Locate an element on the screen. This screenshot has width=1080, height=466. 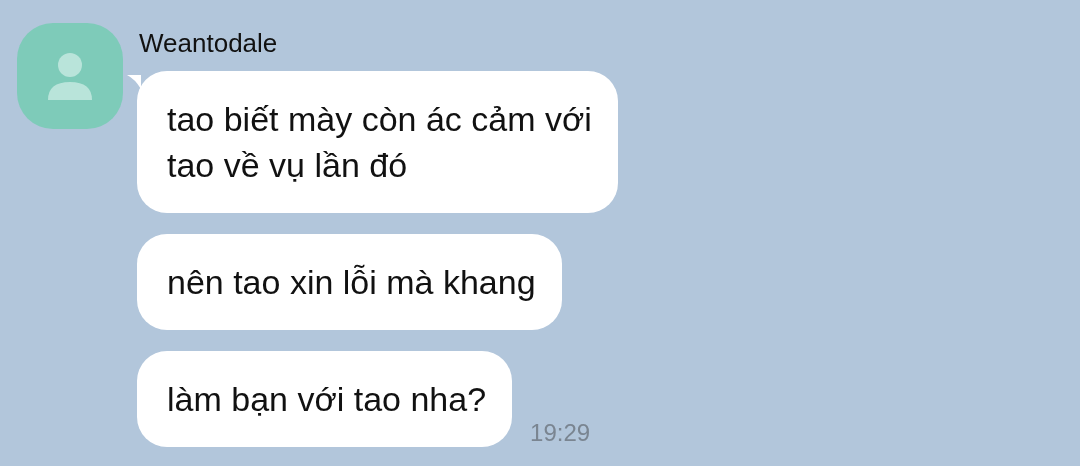
person-icon is located at coordinates (70, 76).